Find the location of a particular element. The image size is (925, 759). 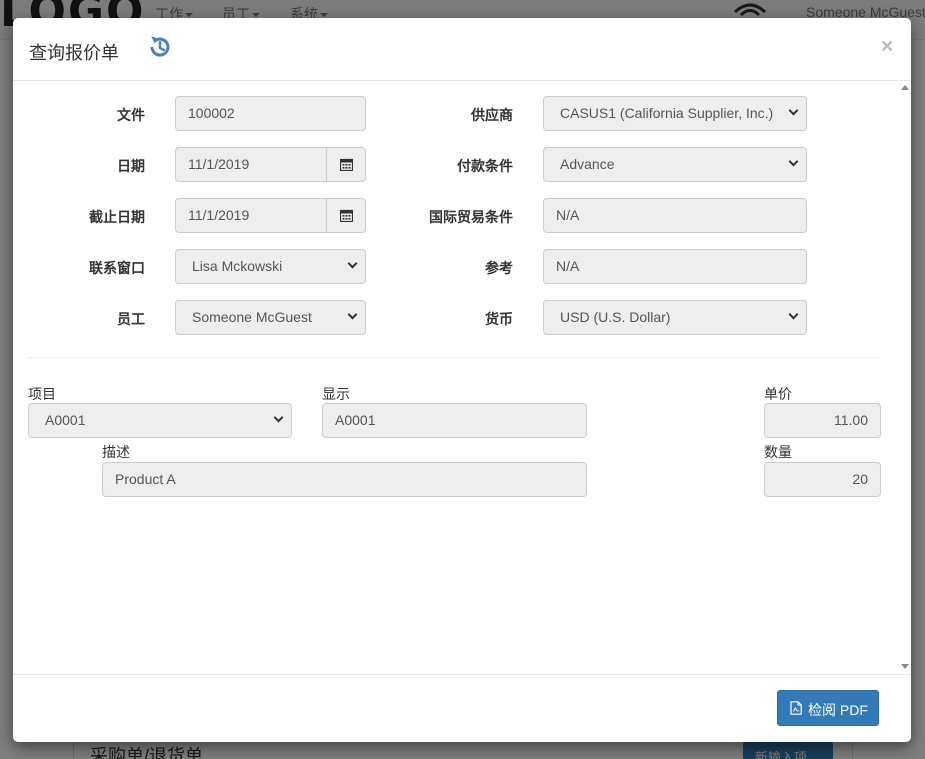

currency-select: USD (U.S. Dollar) is located at coordinates (675, 317).